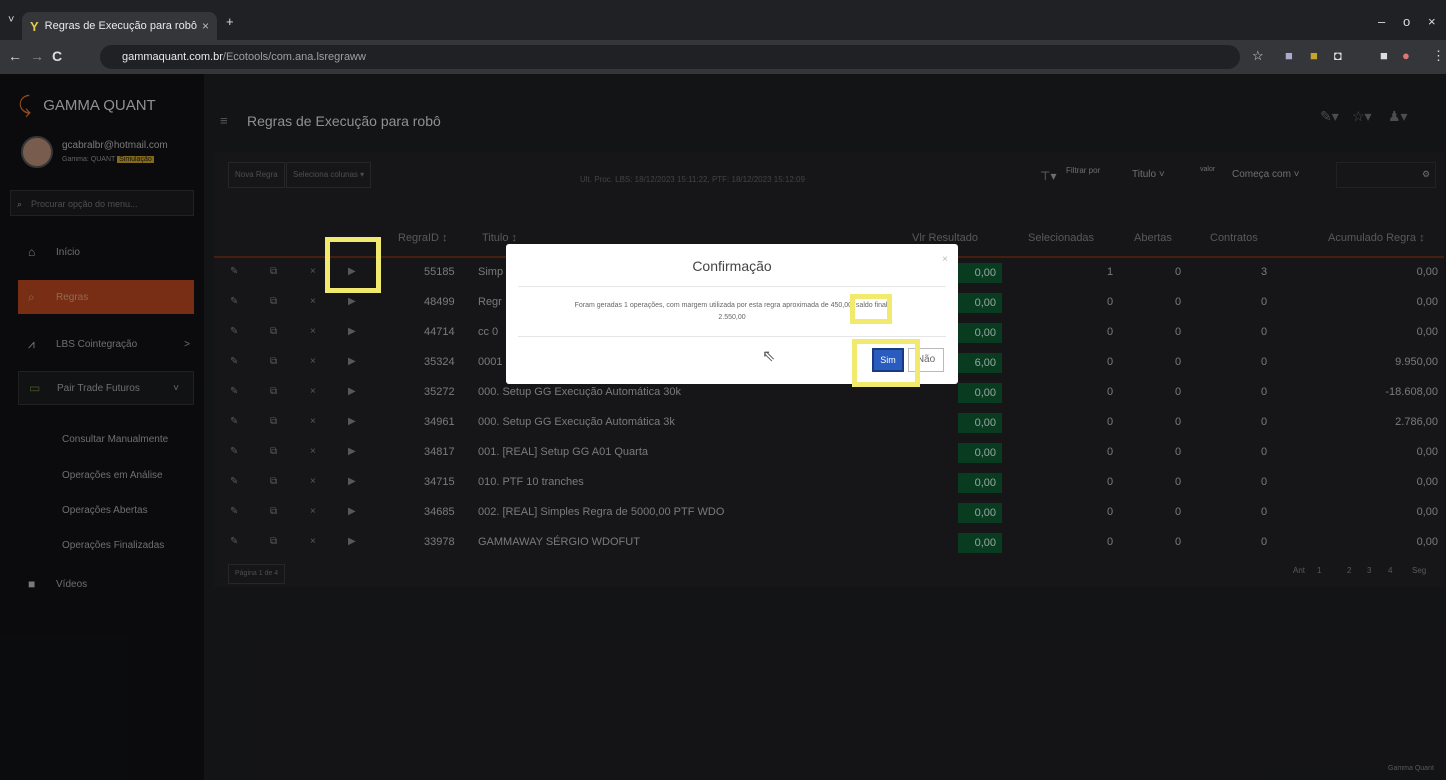 The image size is (1446, 780). Describe the element at coordinates (294, 57) in the screenshot. I see `url-path: /Ecotools/com.ana.lsregraww` at that location.